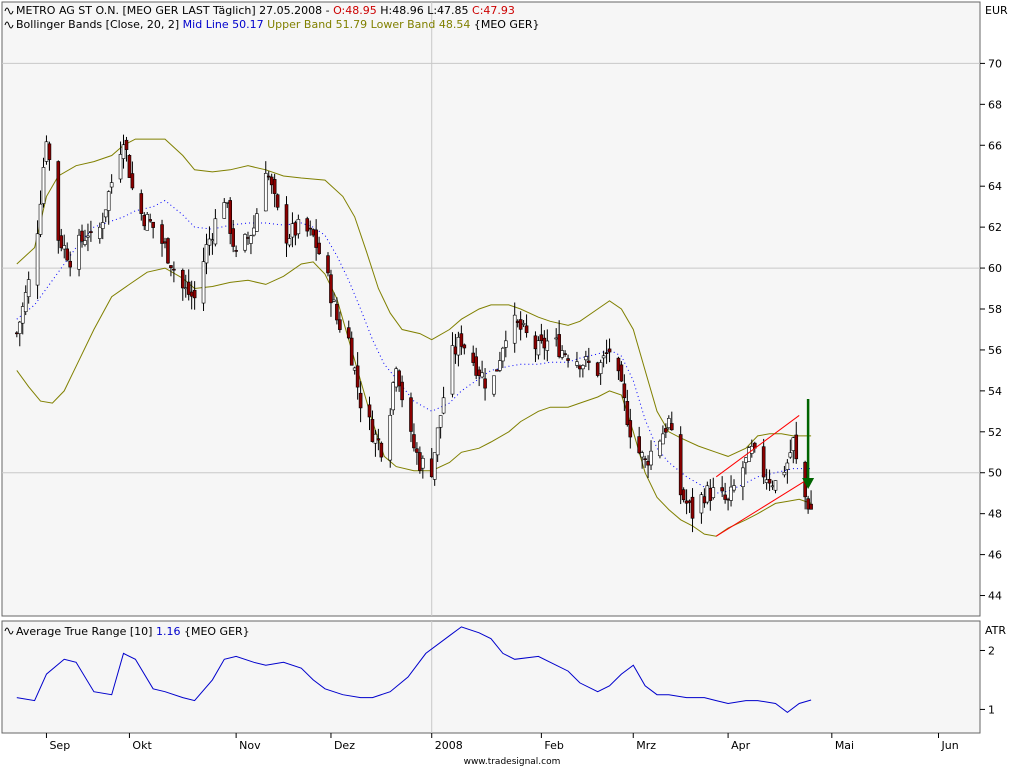  Describe the element at coordinates (991, 330) in the screenshot. I see `price-axis: 44 46 48 50 52 54 56 58 60 62 64 66 68 70` at that location.